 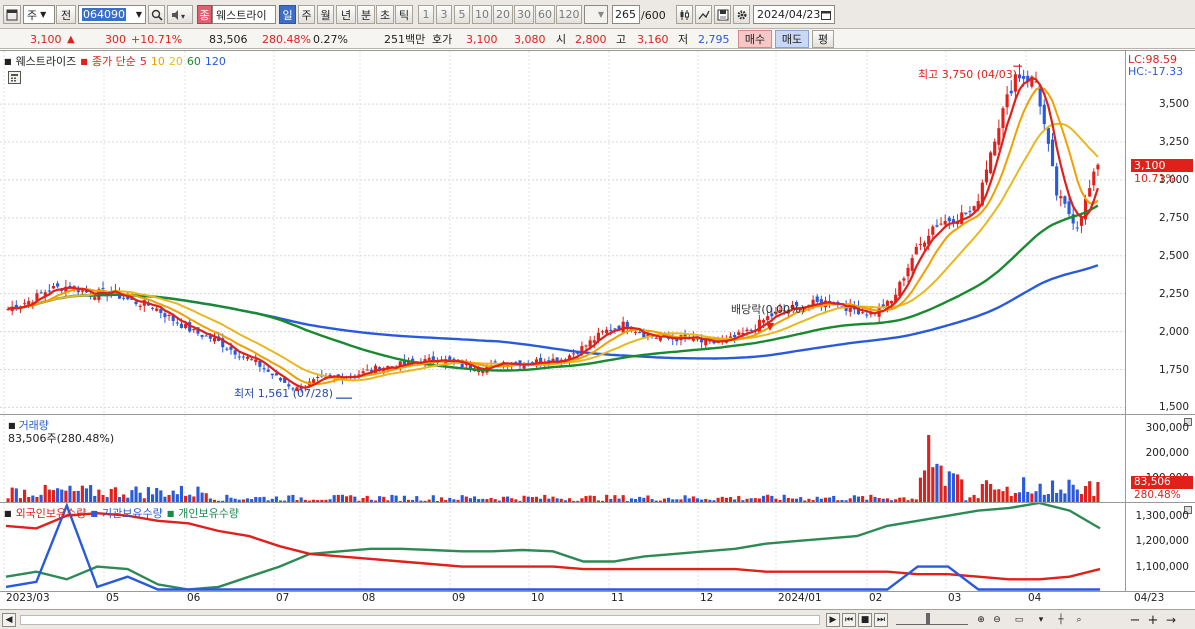 What do you see at coordinates (287, 14) in the screenshot?
I see `period-day-button: 일` at bounding box center [287, 14].